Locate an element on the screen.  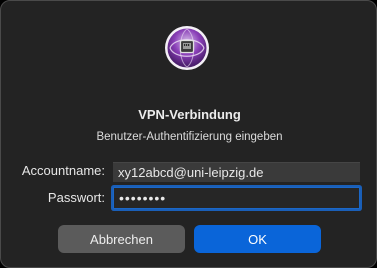
account-name-field is located at coordinates (236, 172).